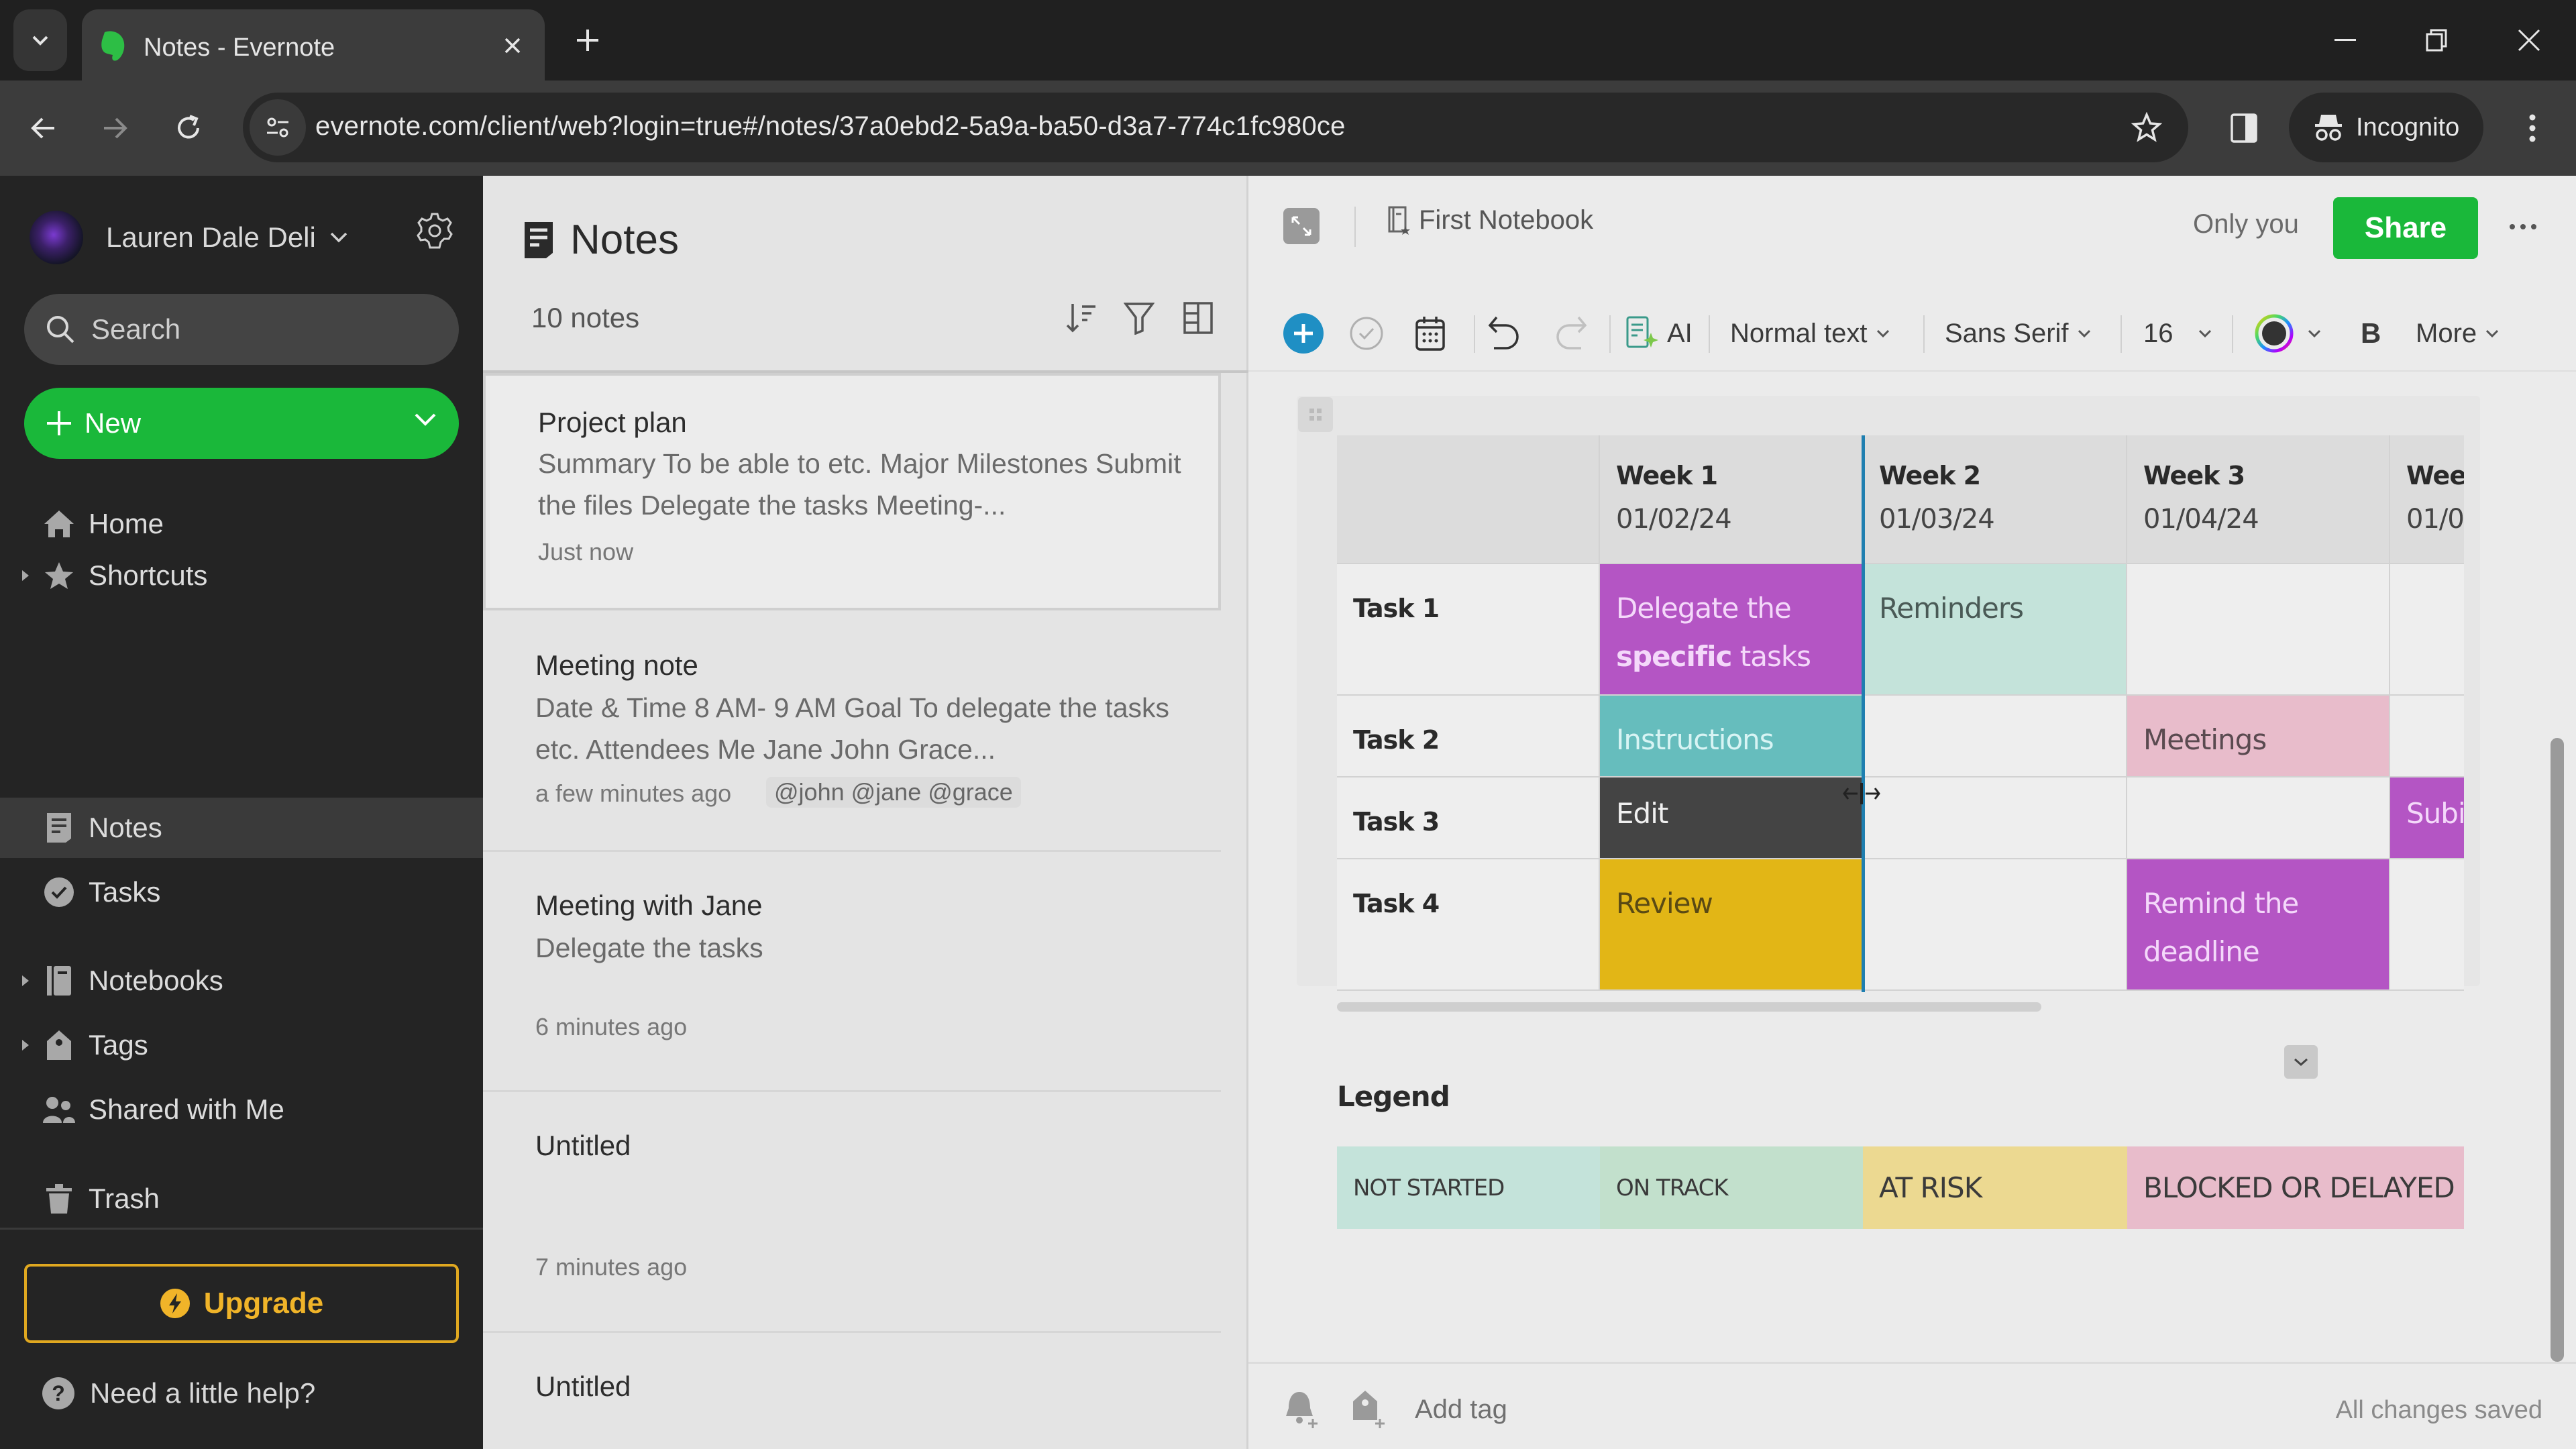  Describe the element at coordinates (1468, 630) in the screenshot. I see `table-row-header: Task 1` at that location.